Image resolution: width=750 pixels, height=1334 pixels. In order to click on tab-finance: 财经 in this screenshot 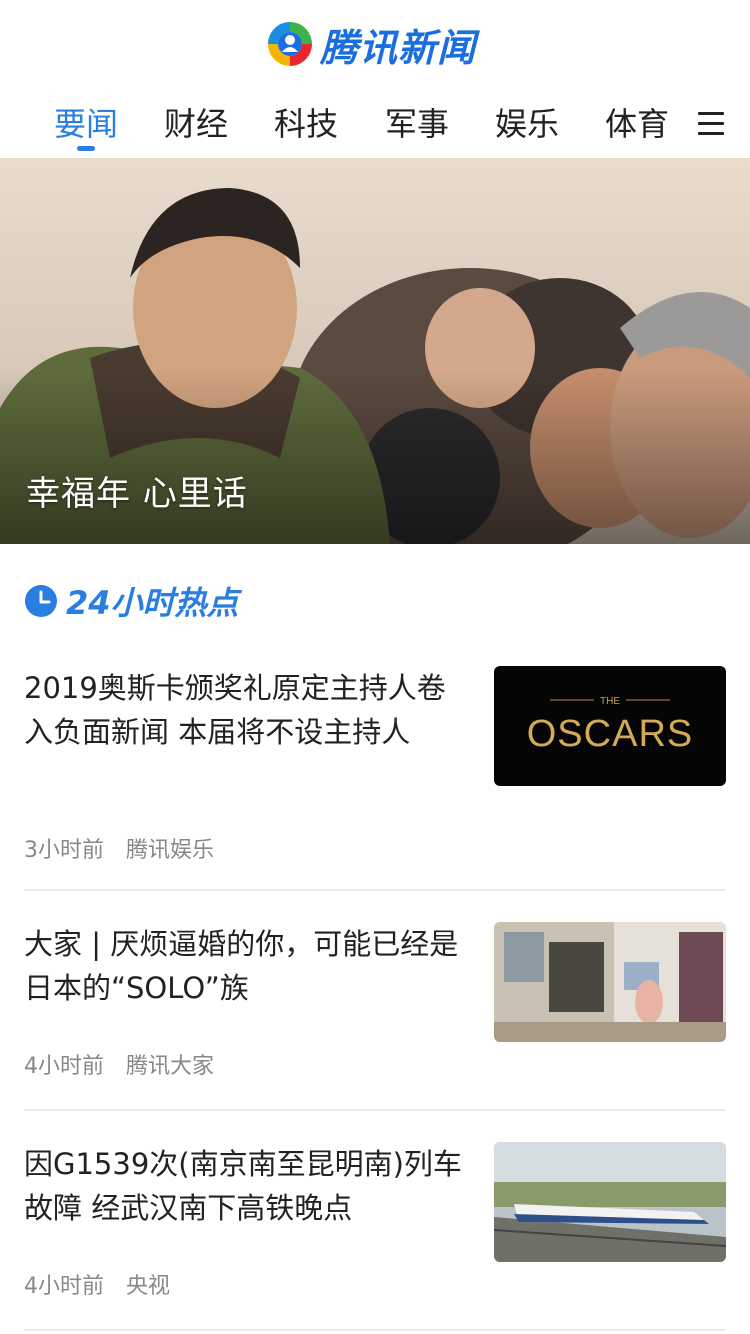, I will do `click(196, 126)`.